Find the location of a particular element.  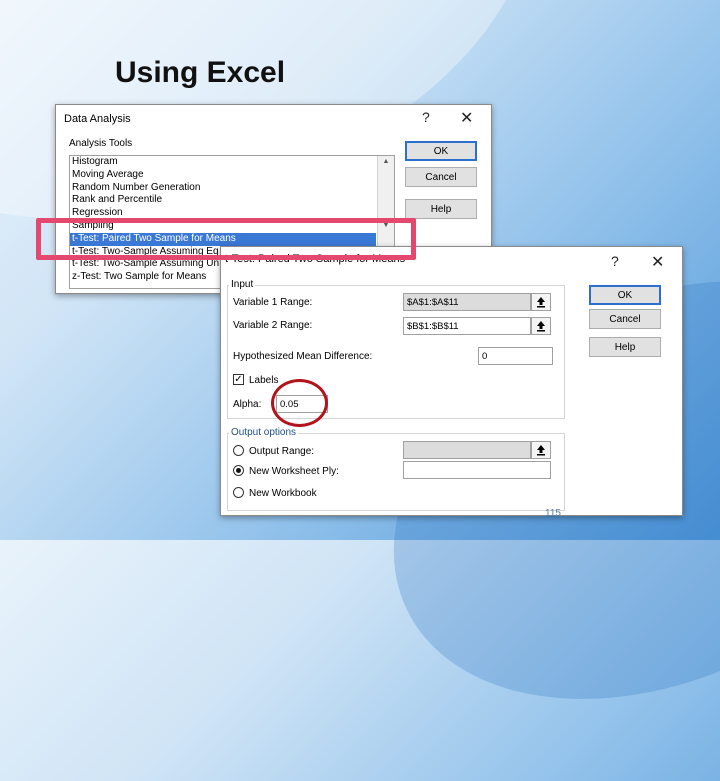

data-analysis-title: Data Analysis is located at coordinates (97, 119).